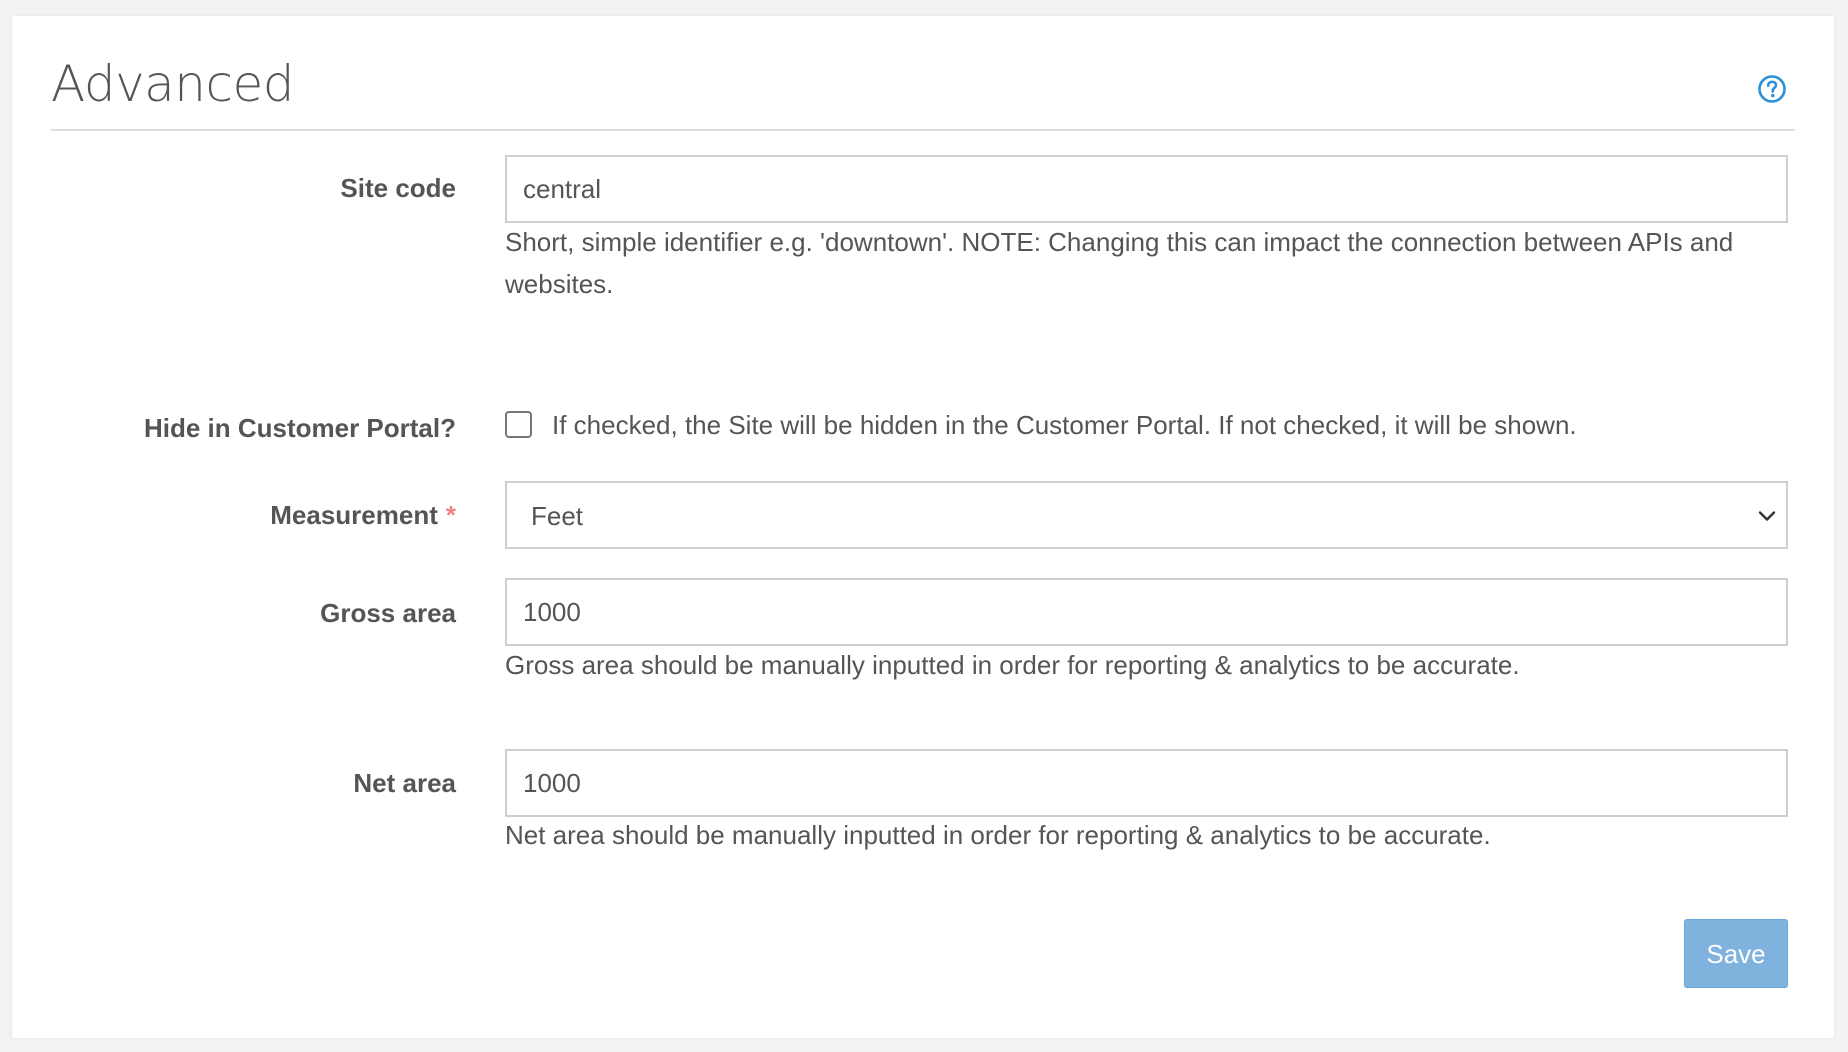 This screenshot has height=1052, width=1848. Describe the element at coordinates (388, 613) in the screenshot. I see `gross-area-label: Gross area` at that location.